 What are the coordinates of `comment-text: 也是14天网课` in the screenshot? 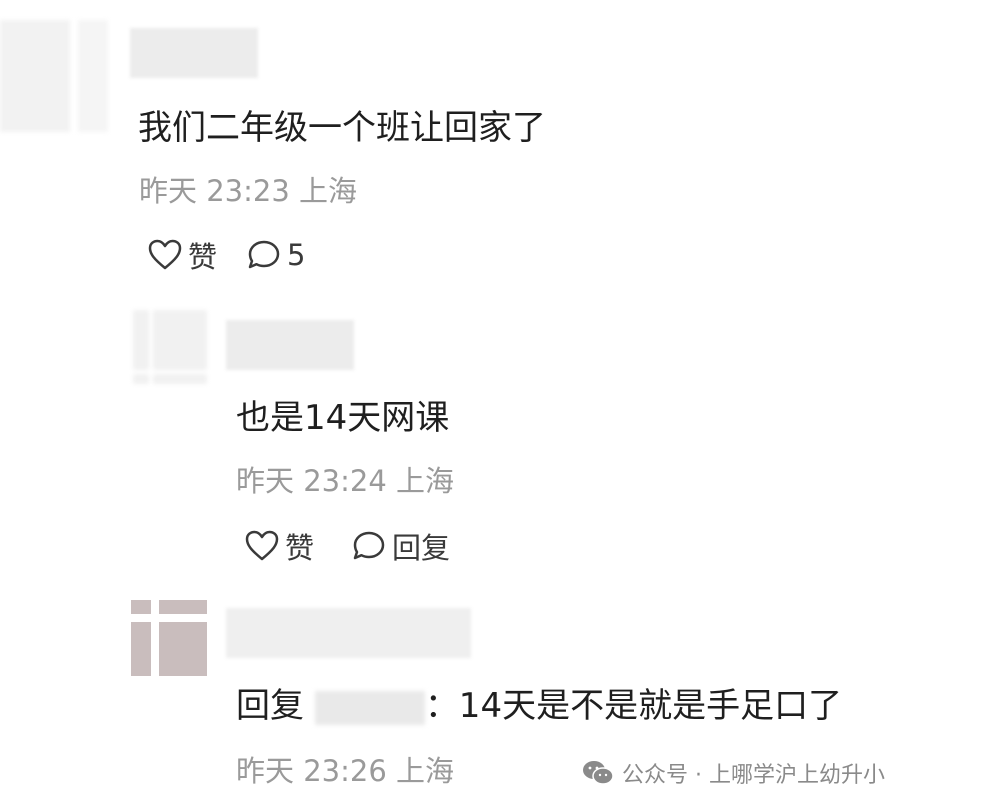 It's located at (343, 418).